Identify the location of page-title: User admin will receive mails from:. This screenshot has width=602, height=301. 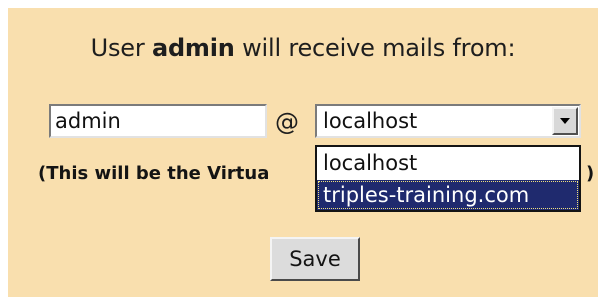
(303, 48).